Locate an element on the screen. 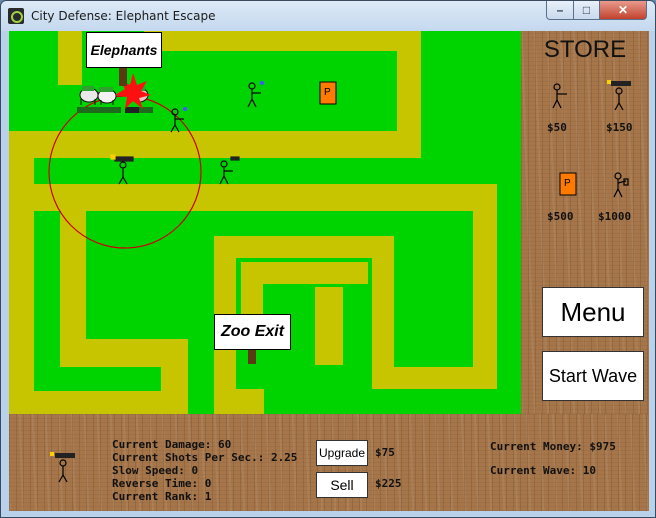 The width and height of the screenshot is (656, 518). minimize-button: – is located at coordinates (560, 10).